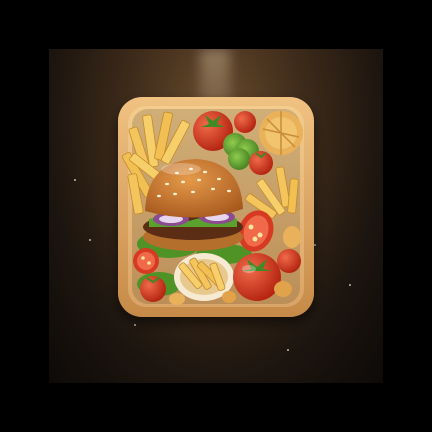  What do you see at coordinates (245, 122) in the screenshot?
I see `cherry-tomato-top` at bounding box center [245, 122].